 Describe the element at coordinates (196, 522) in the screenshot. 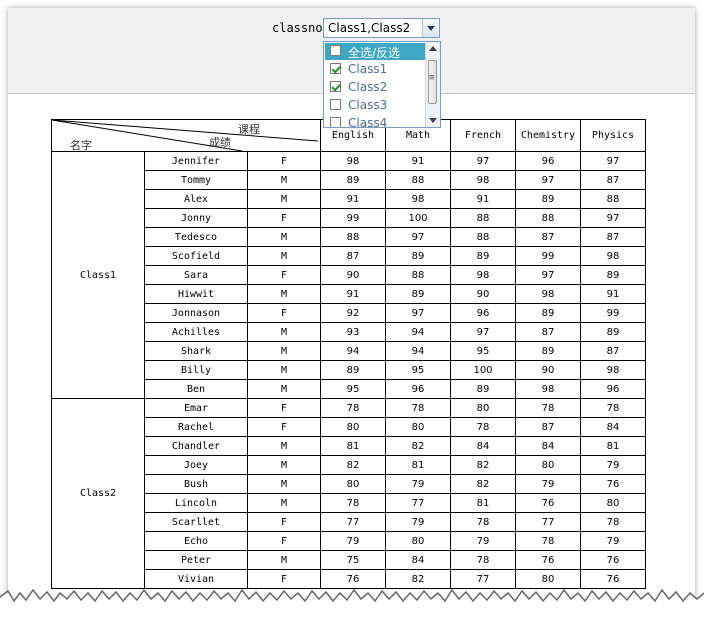

I see `student-name-cell: Scarllet` at that location.